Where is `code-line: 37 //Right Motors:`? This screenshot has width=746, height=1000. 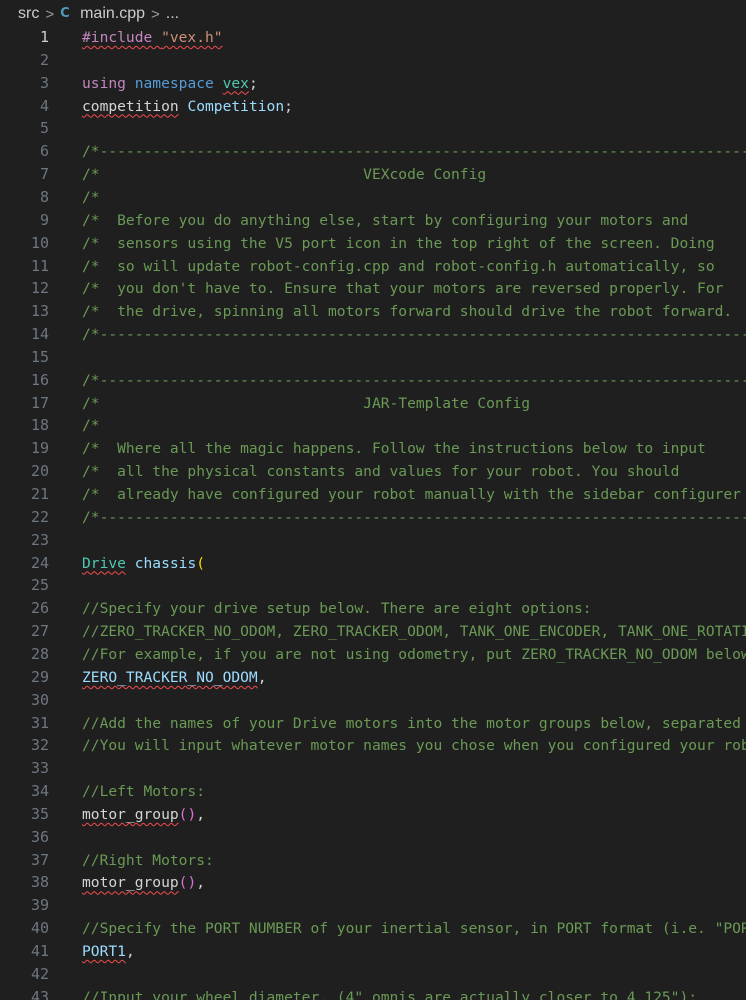
code-line: 37 //Right Motors: is located at coordinates (373, 860).